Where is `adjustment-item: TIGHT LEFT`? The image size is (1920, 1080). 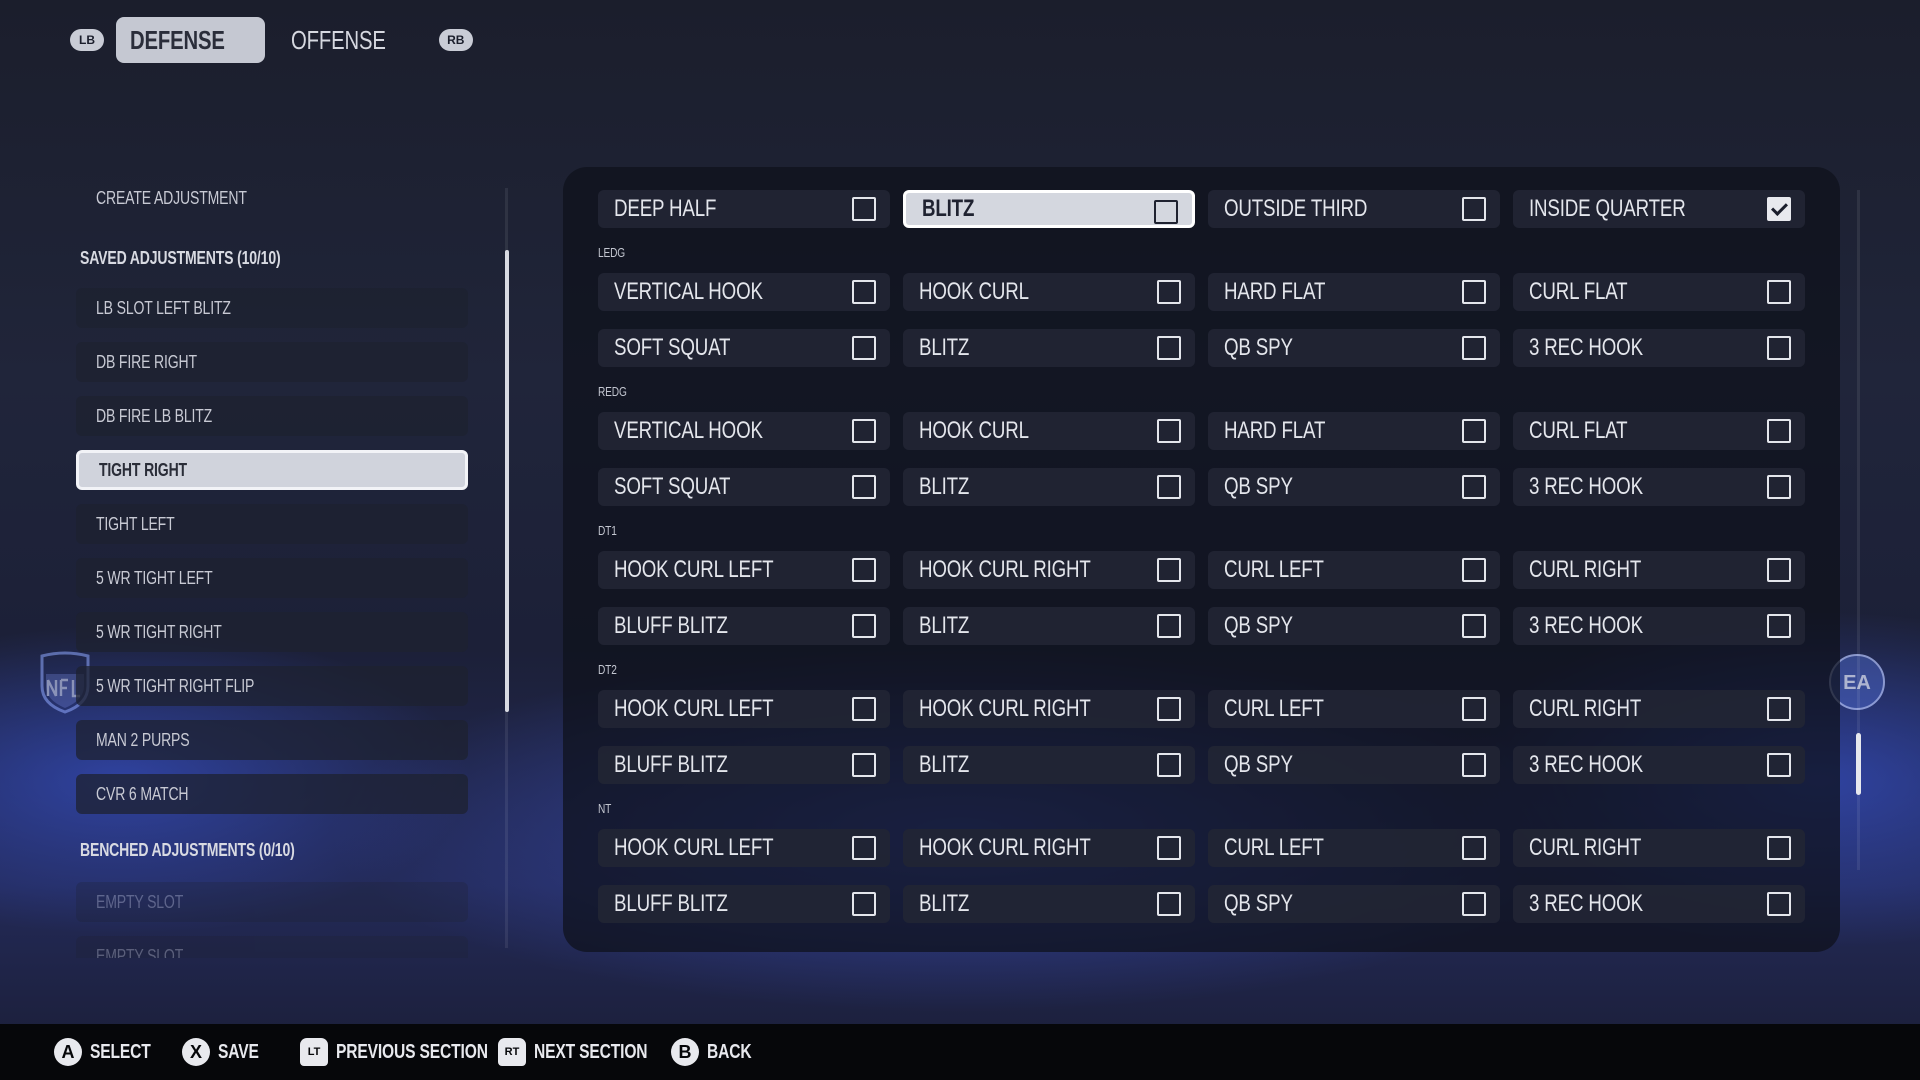 adjustment-item: TIGHT LEFT is located at coordinates (272, 524).